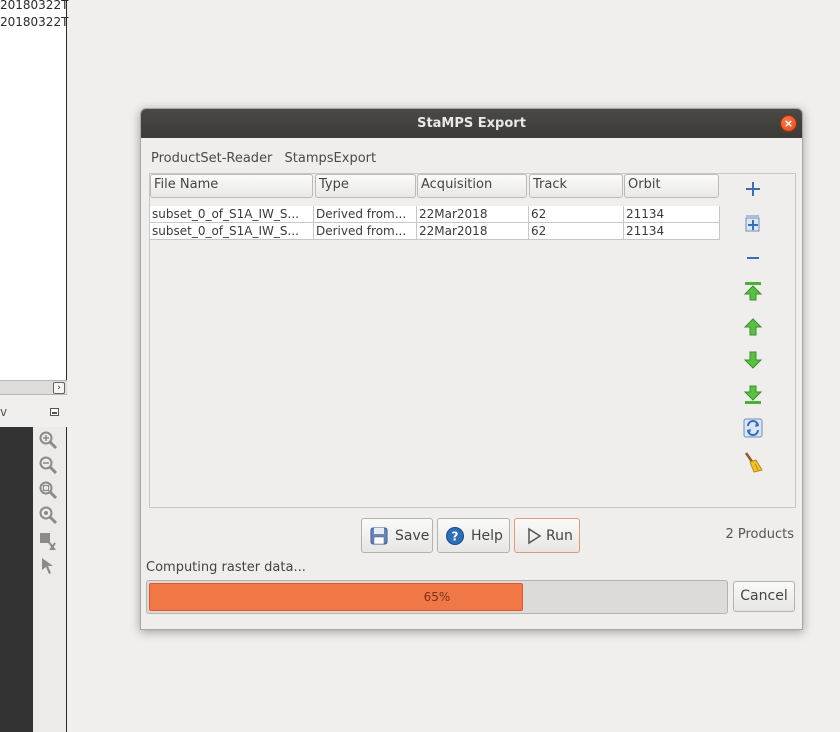  What do you see at coordinates (379, 536) in the screenshot?
I see `save-icon` at bounding box center [379, 536].